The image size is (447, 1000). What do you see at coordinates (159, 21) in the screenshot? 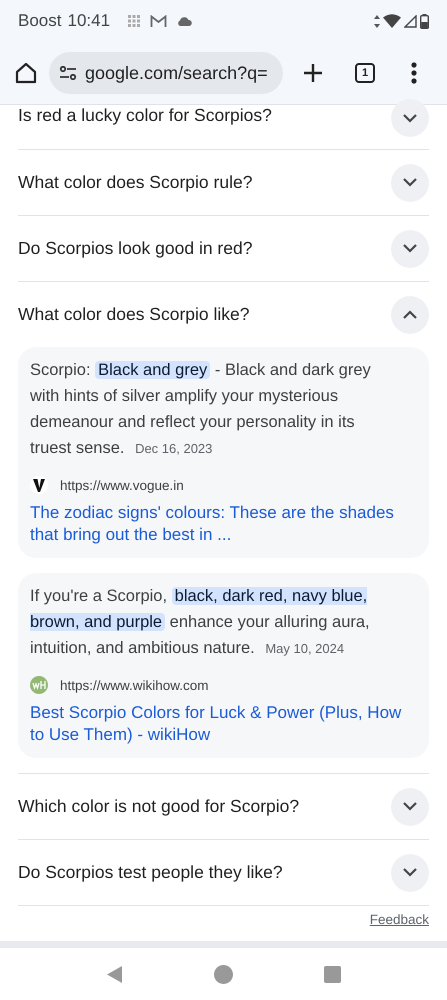
I see `mail-icon` at bounding box center [159, 21].